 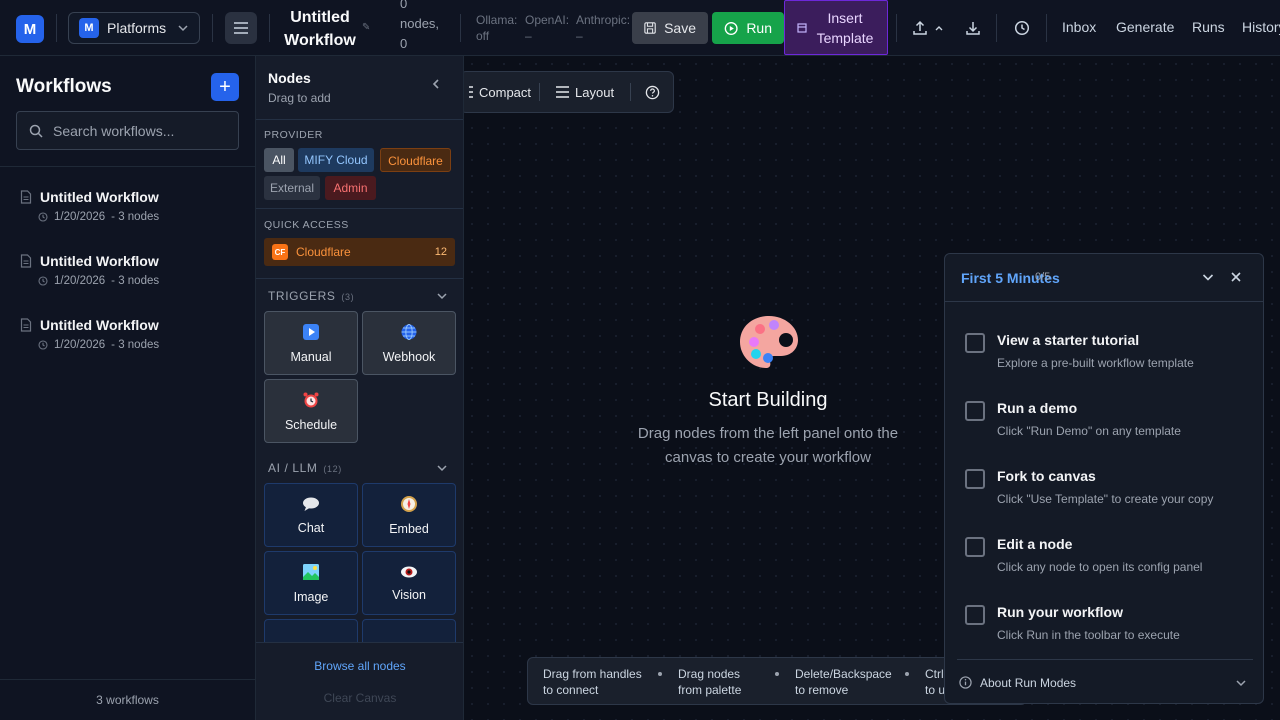 I want to click on hint-remove: Delete/Backspace to remove, so click(x=843, y=682).